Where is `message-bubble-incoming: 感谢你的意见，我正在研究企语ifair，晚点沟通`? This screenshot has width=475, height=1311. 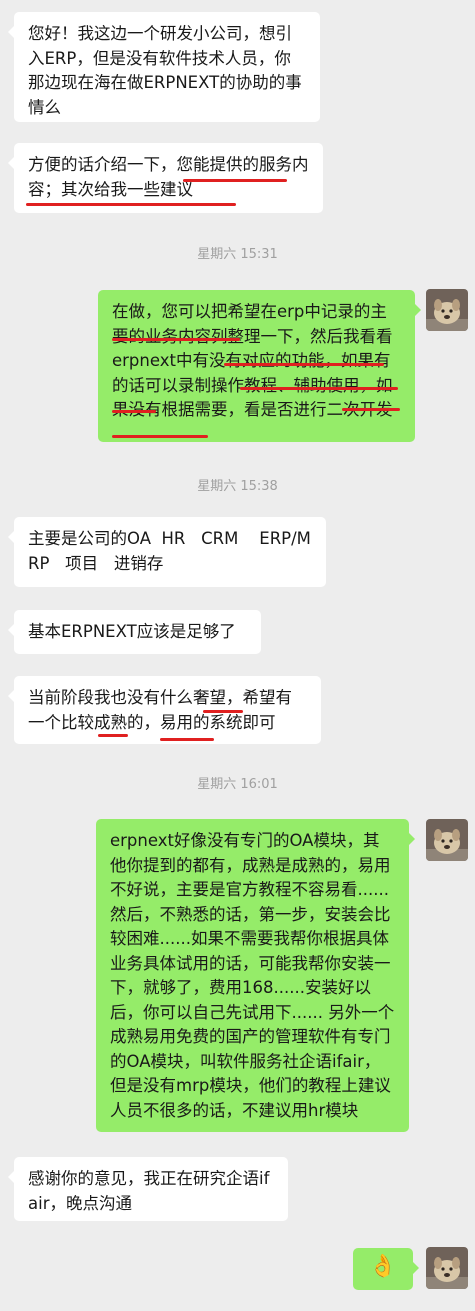 message-bubble-incoming: 感谢你的意见，我正在研究企语ifair，晚点沟通 is located at coordinates (148, 1189).